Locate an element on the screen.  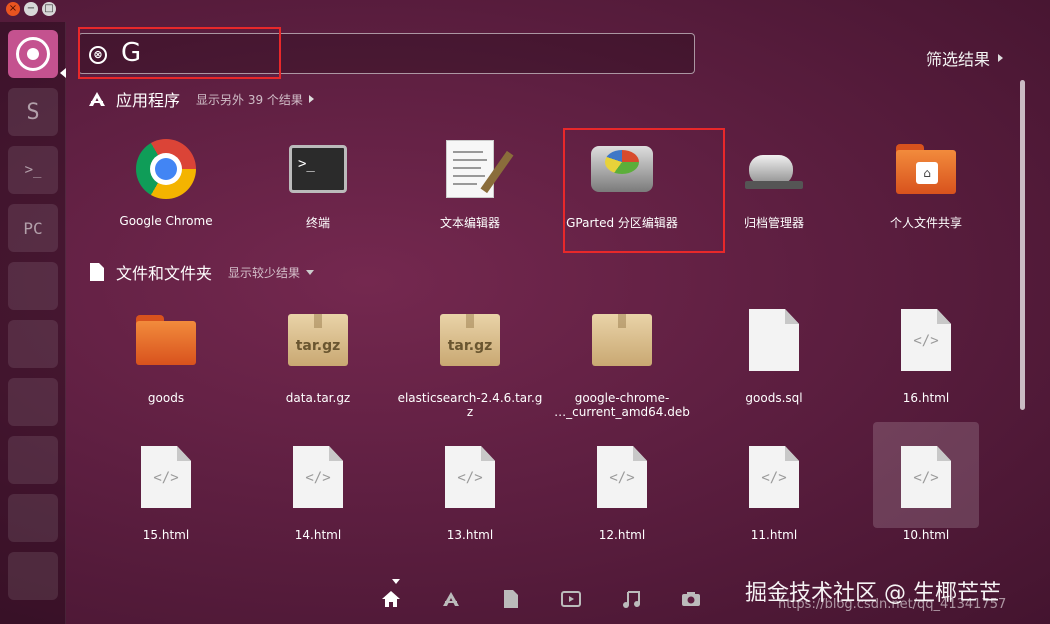
music-lens-icon is located at coordinates (631, 599).